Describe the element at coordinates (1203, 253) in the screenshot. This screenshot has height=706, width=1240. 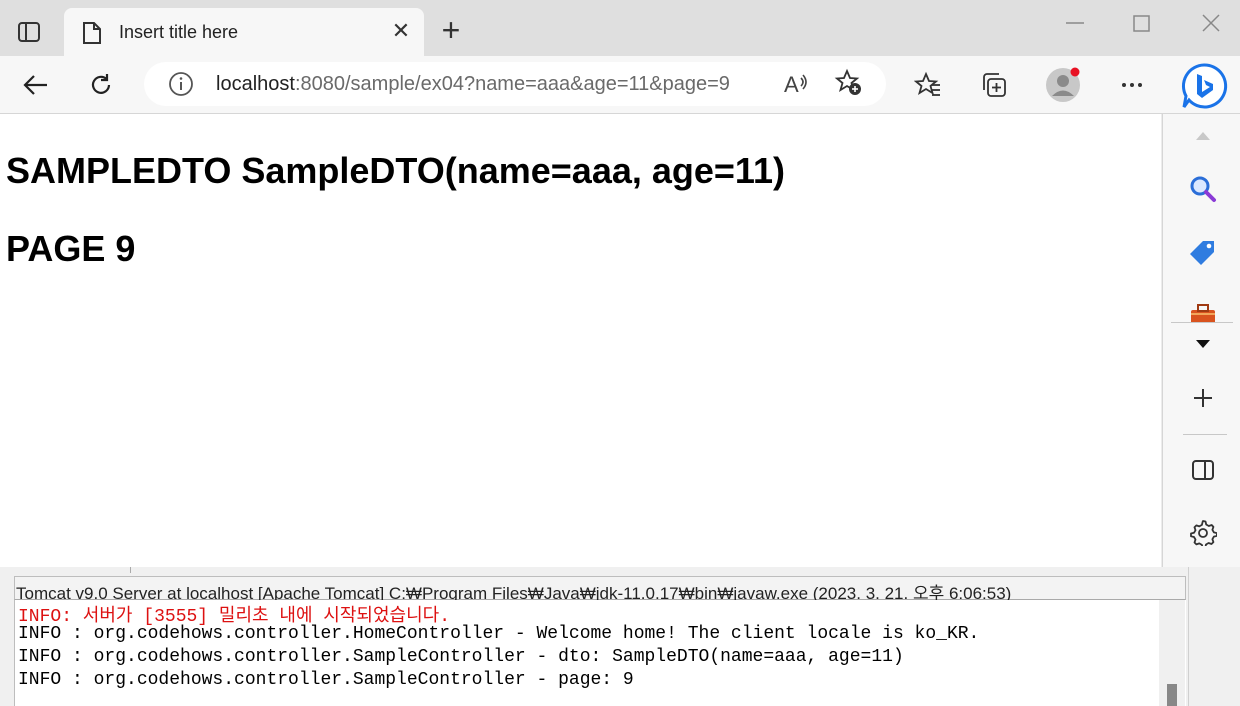
I see `shopping-tag-icon` at that location.